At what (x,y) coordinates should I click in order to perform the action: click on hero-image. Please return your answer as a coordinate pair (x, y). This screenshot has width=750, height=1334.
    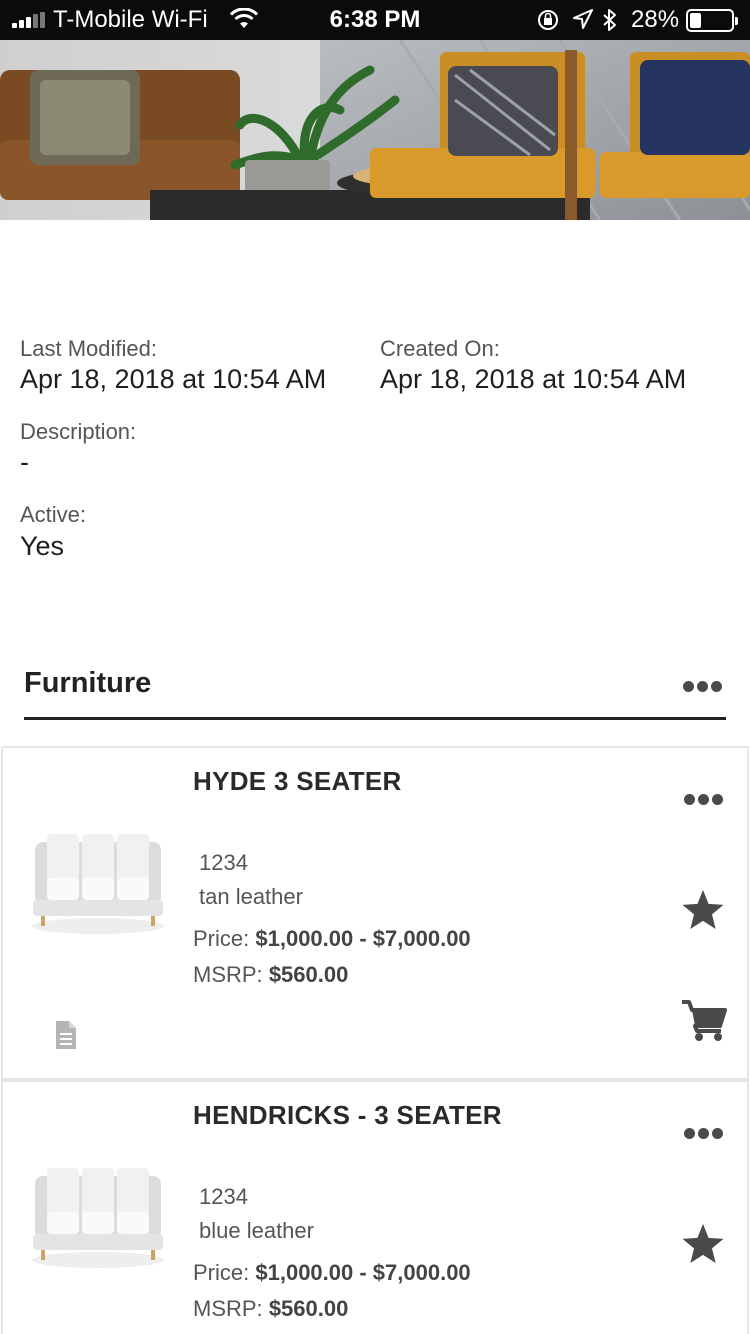
    Looking at the image, I should click on (375, 130).